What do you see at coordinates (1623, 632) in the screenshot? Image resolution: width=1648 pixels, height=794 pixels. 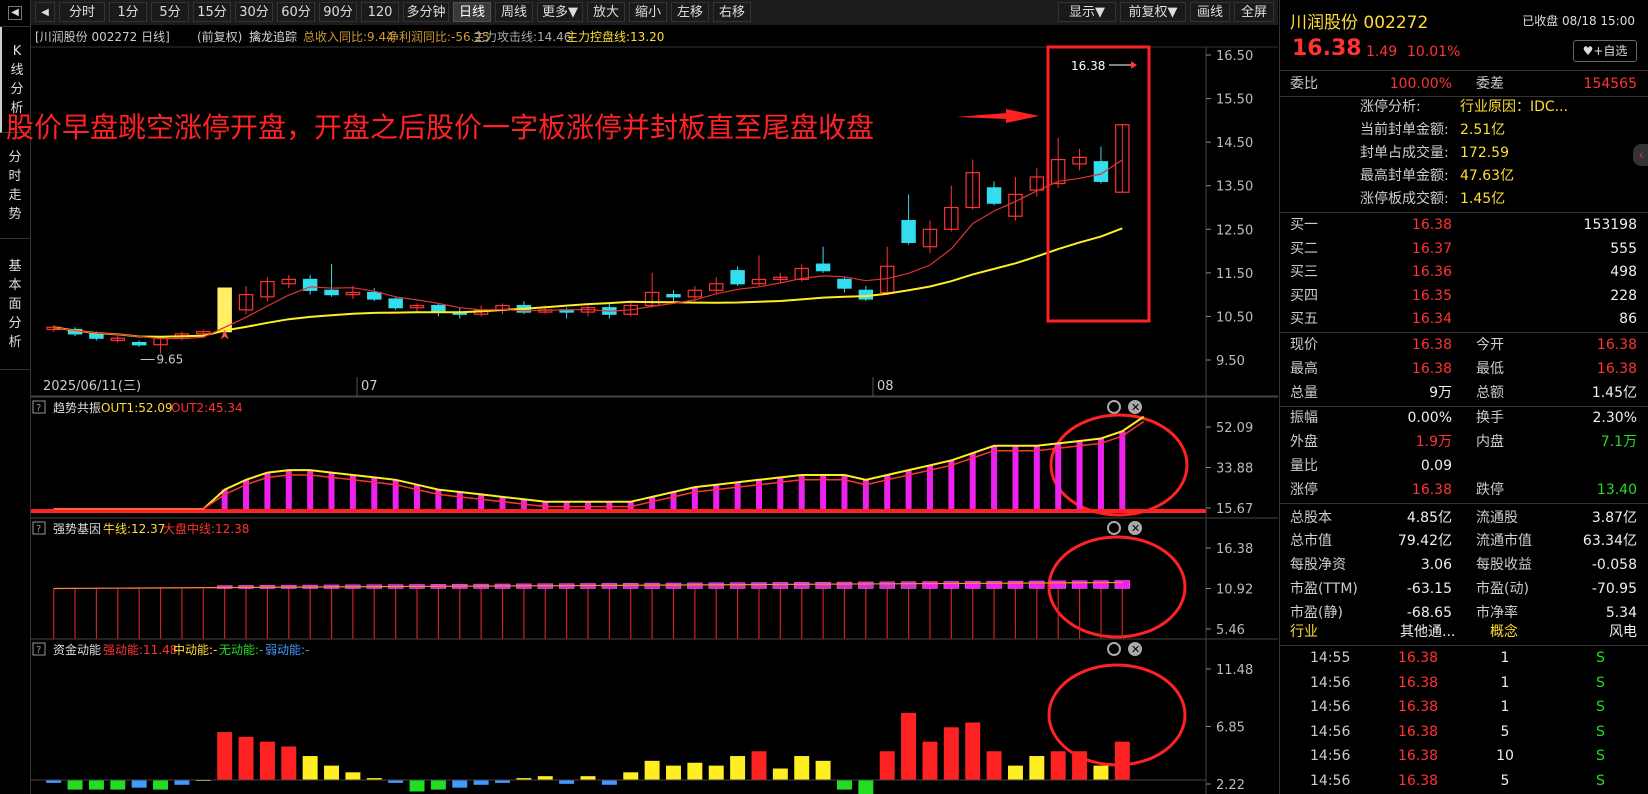 I see `concept-value: 风电` at bounding box center [1623, 632].